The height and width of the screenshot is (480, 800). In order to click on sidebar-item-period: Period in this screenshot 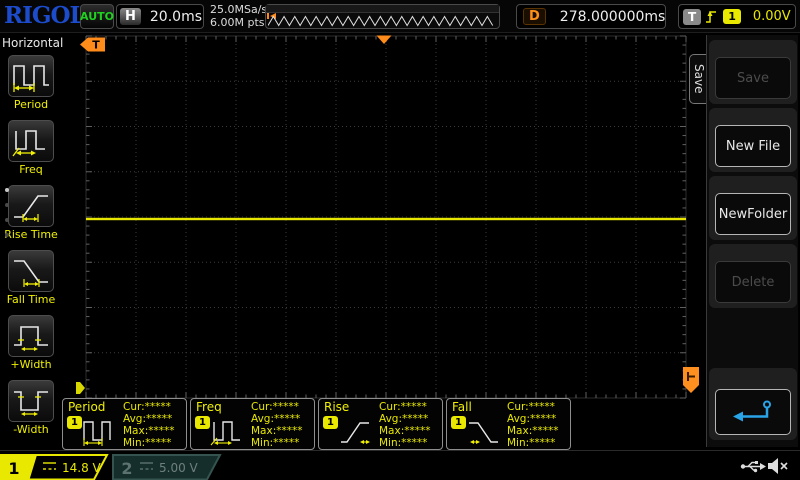, I will do `click(31, 83)`.